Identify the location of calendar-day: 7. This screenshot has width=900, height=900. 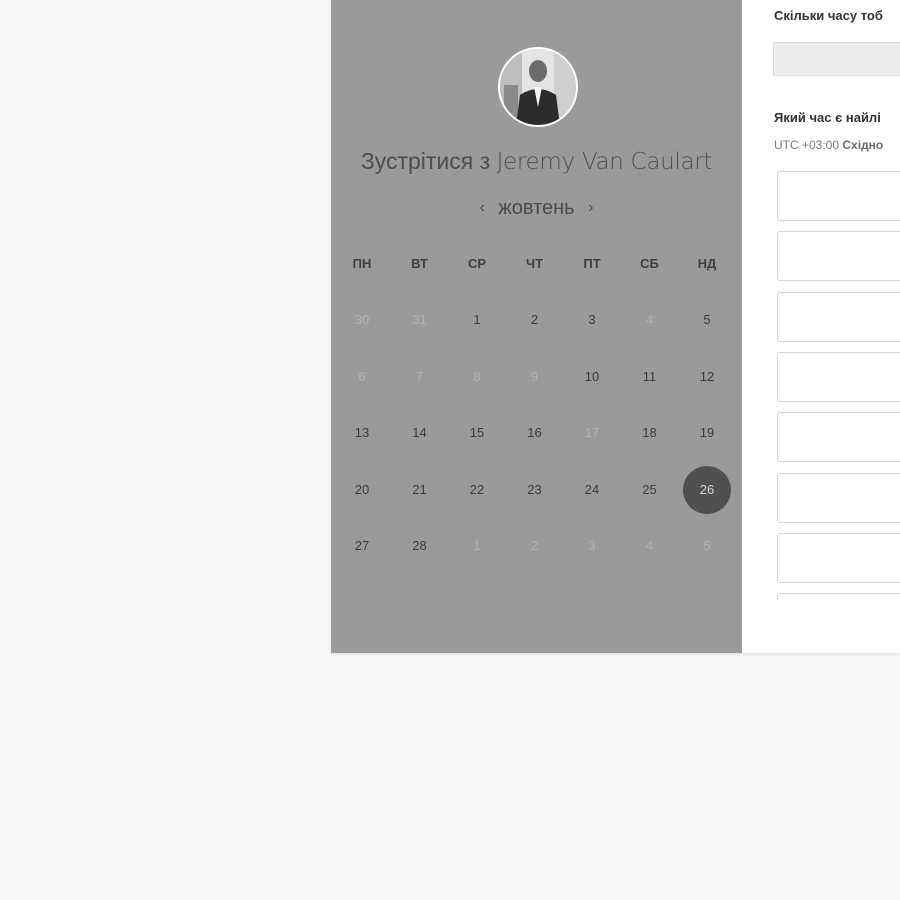
(419, 376).